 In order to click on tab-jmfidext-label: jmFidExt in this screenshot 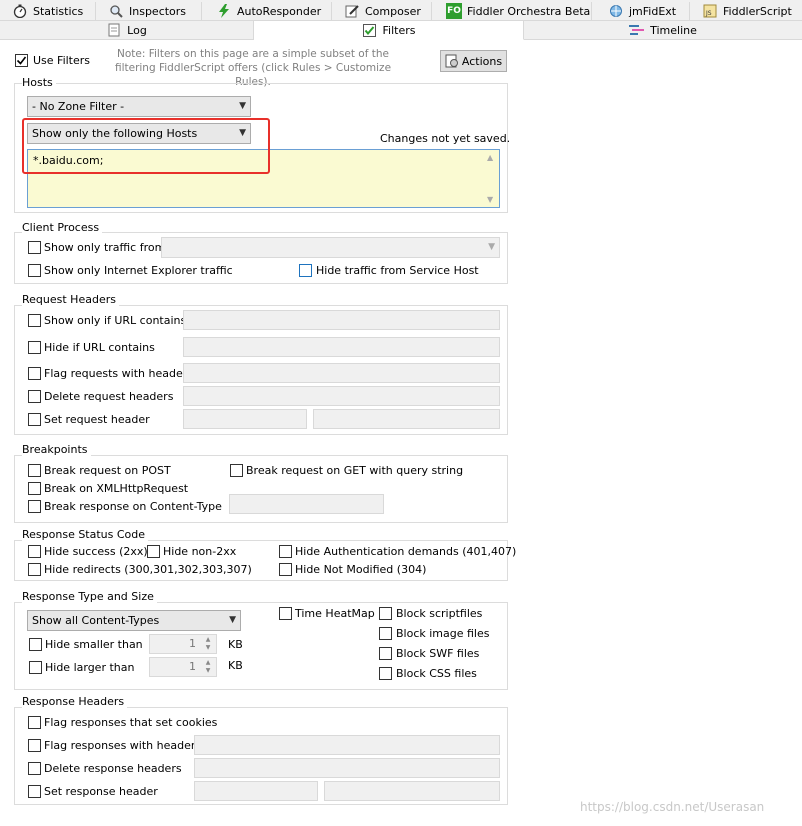, I will do `click(653, 11)`.